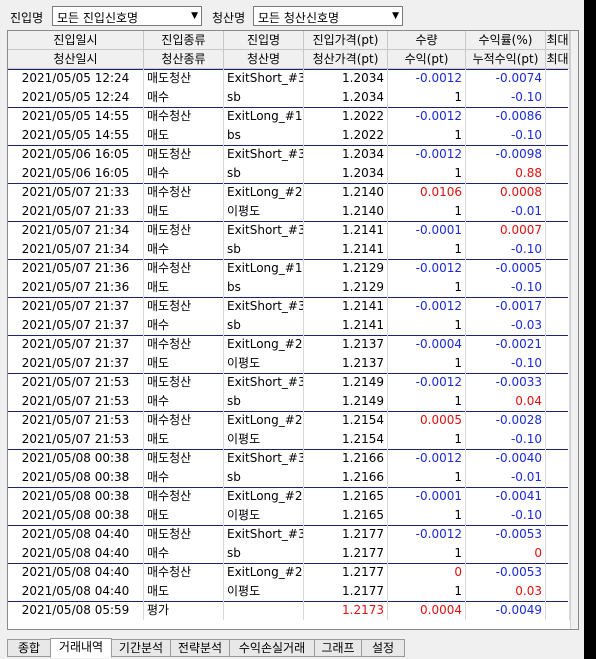 This screenshot has height=659, width=596. I want to click on table-row: 2021/05/05 14:55 매도 bs 1.2022 1 -0.10, so click(289, 135).